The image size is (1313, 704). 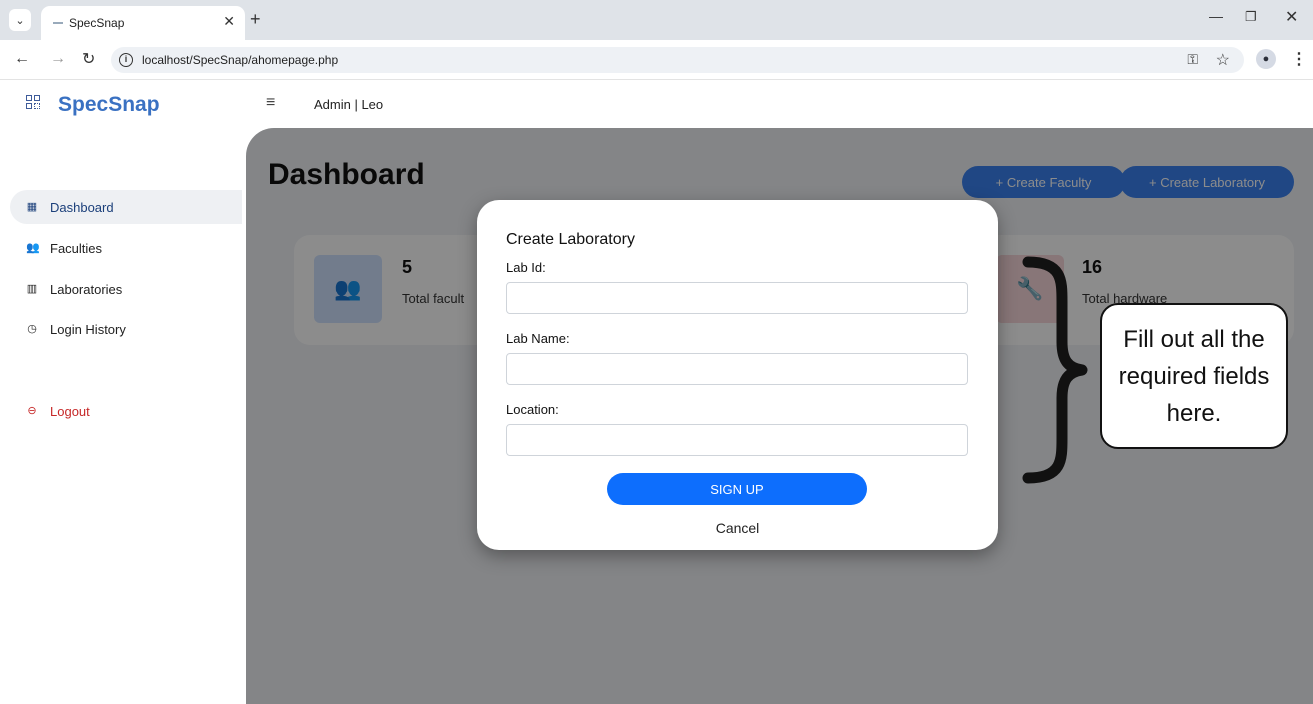 I want to click on sign-up-button: SIGN UP, so click(x=737, y=489).